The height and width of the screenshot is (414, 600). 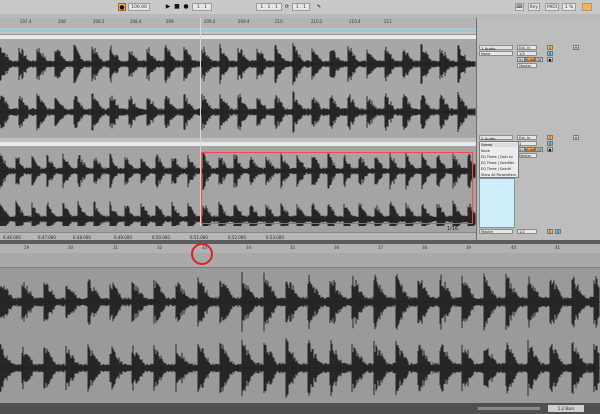 I want to click on ruler-label: 209.2, so click(x=210, y=21).